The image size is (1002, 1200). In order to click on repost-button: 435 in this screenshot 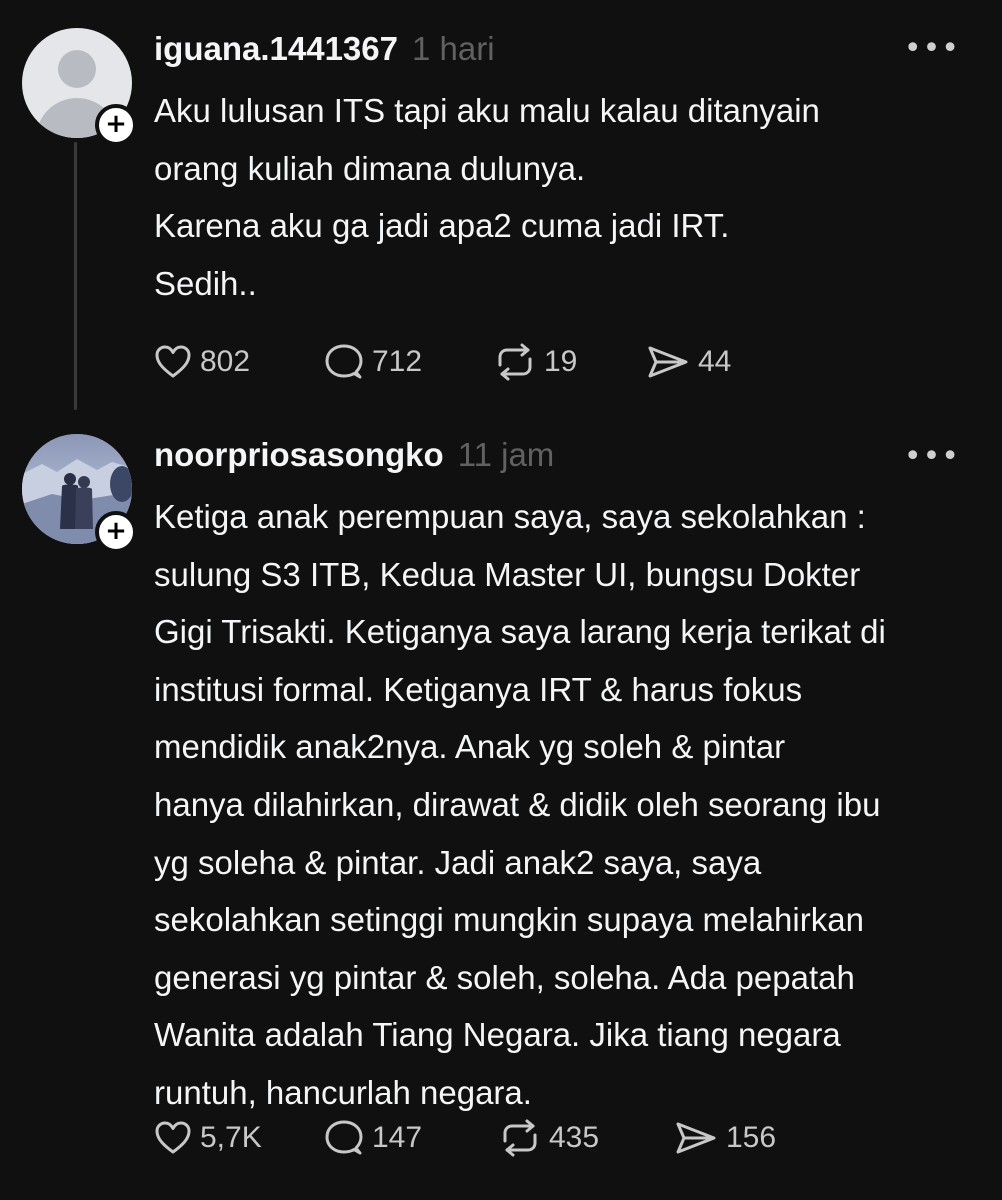, I will do `click(586, 1138)`.